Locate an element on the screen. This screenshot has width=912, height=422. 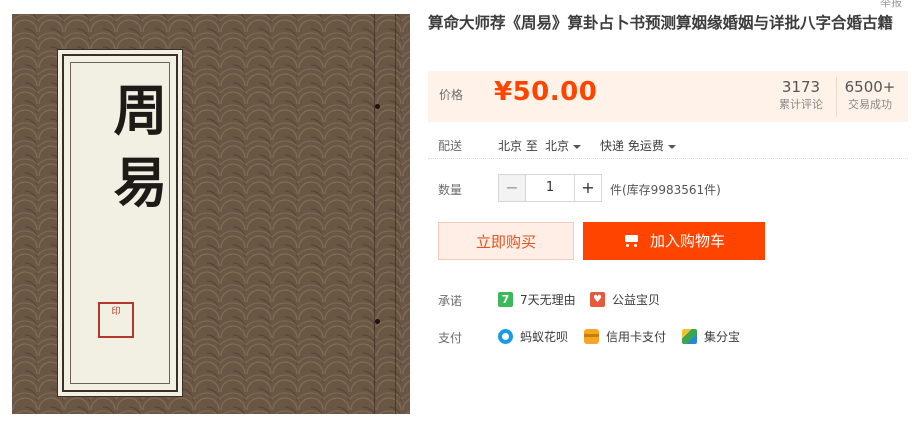
quantity-label: 数量 is located at coordinates (450, 190).